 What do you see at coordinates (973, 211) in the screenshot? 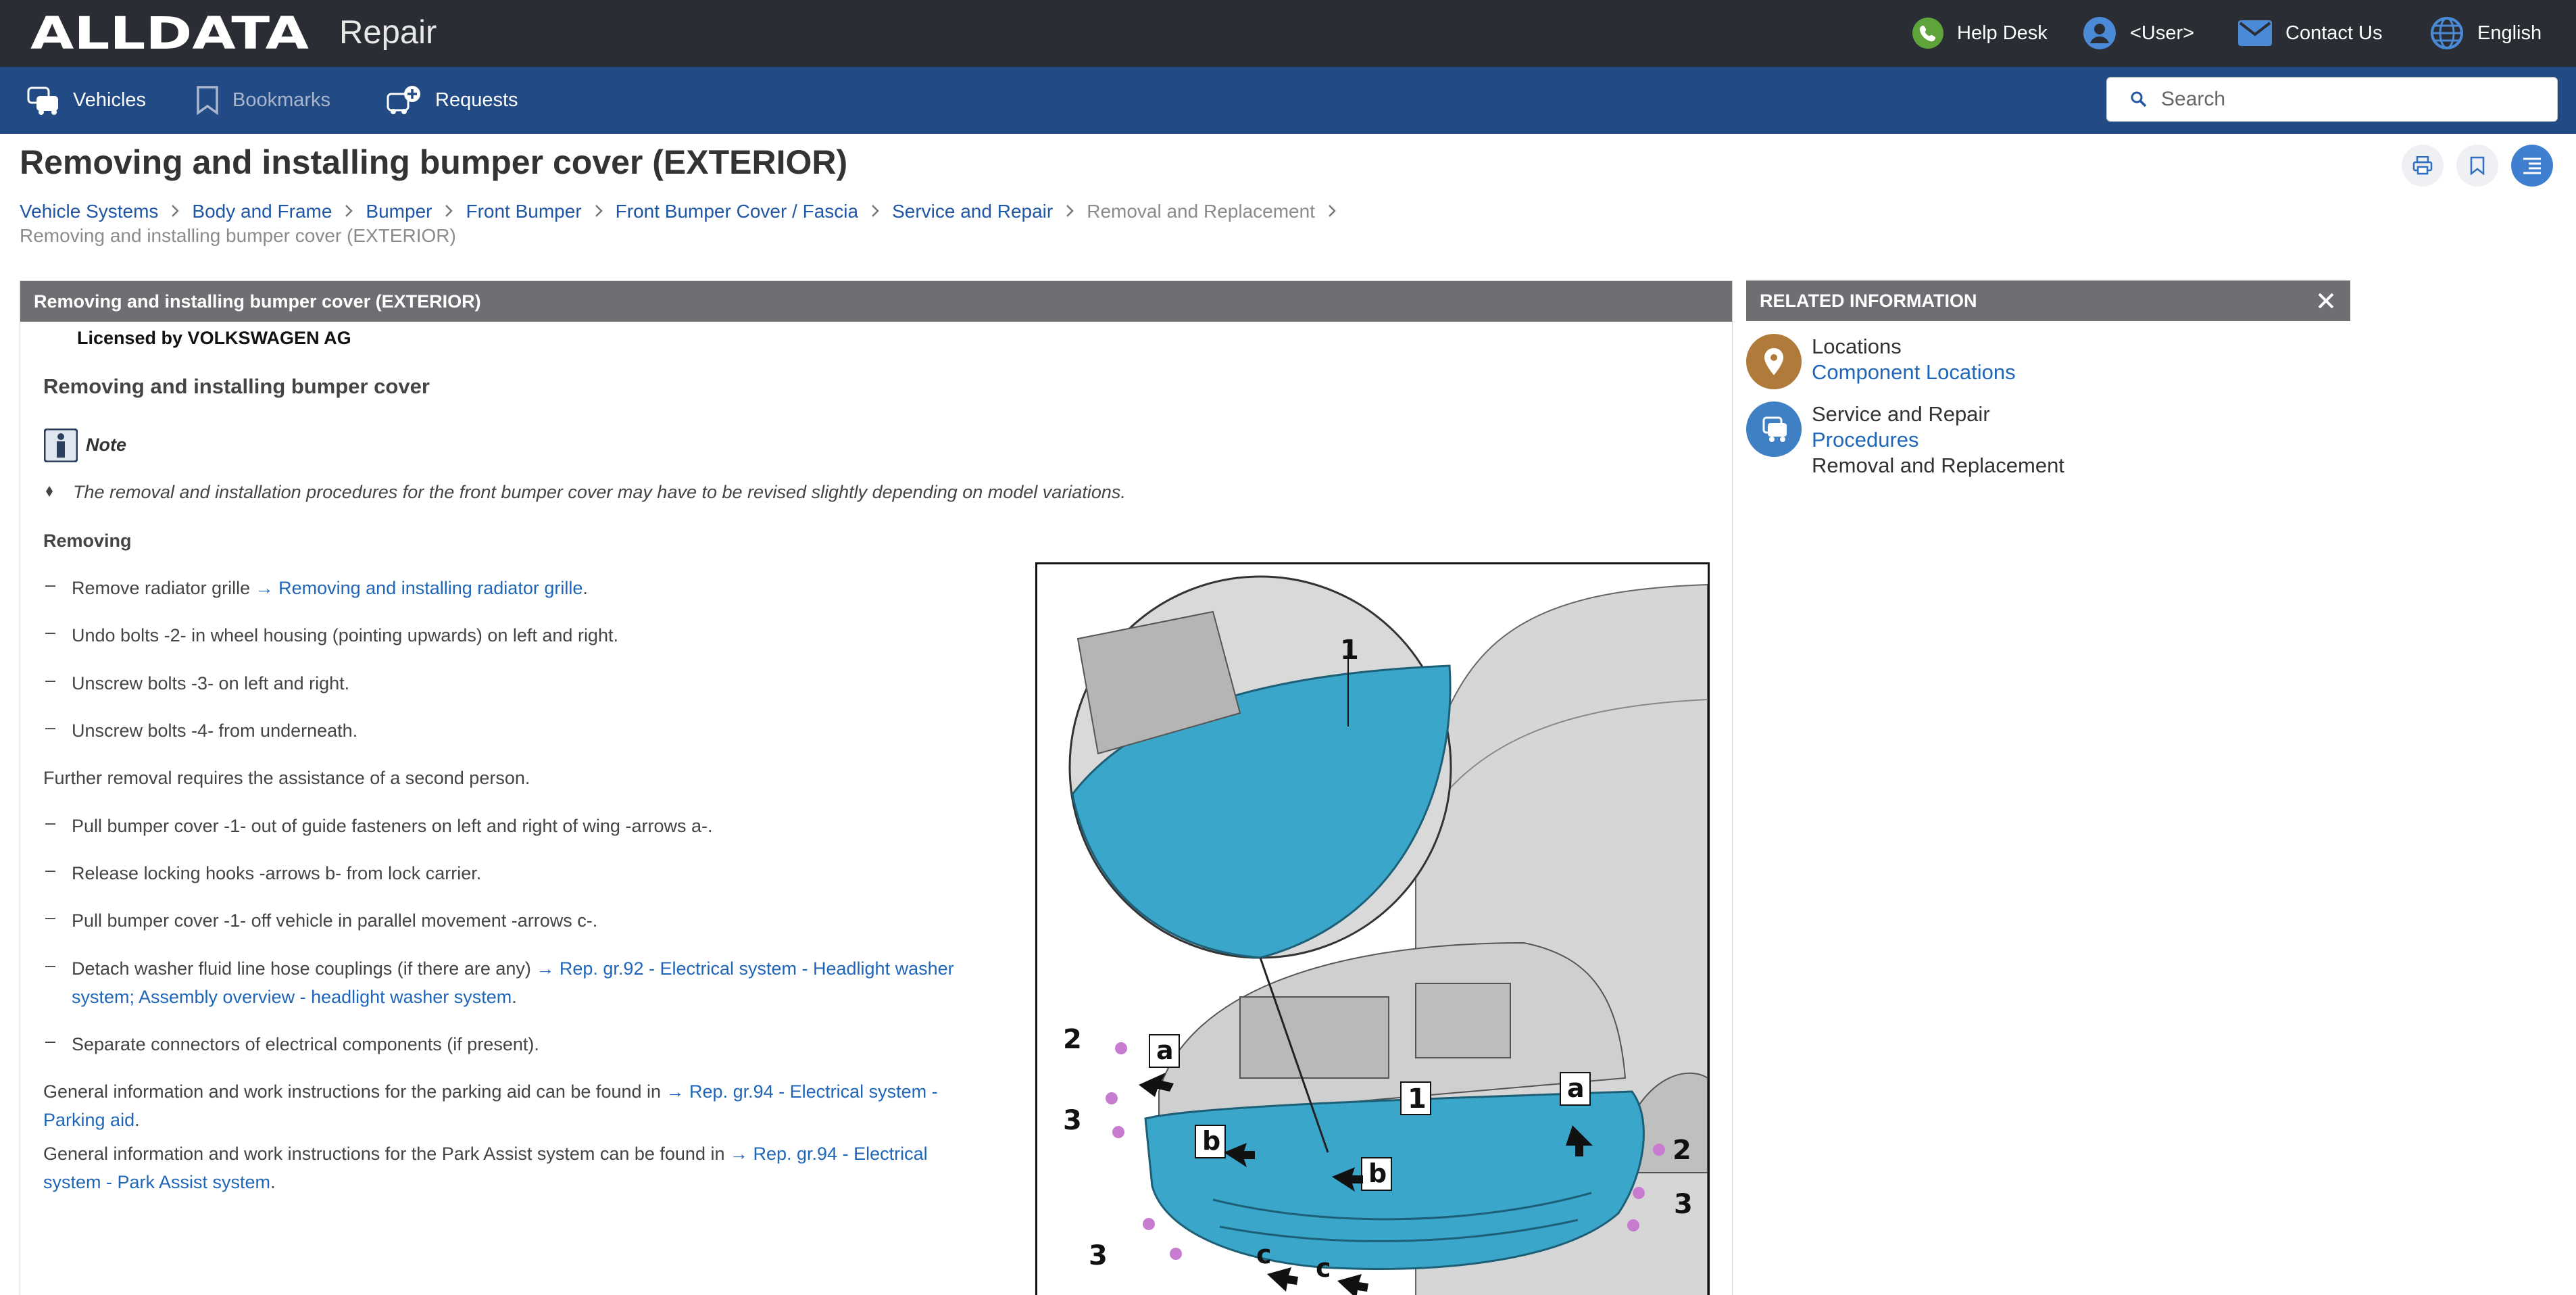
I see `breadcrumb-item: Service and Repair` at bounding box center [973, 211].